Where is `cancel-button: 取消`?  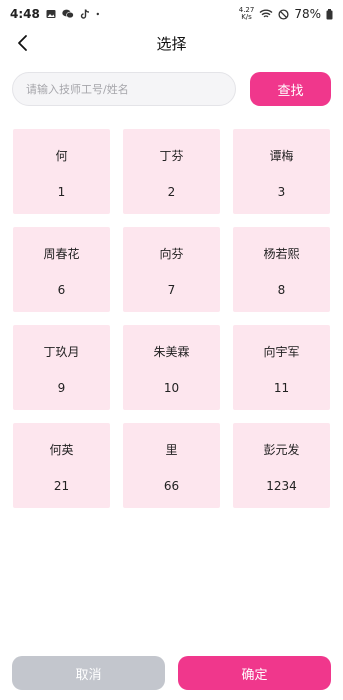
cancel-button: 取消 is located at coordinates (88, 673).